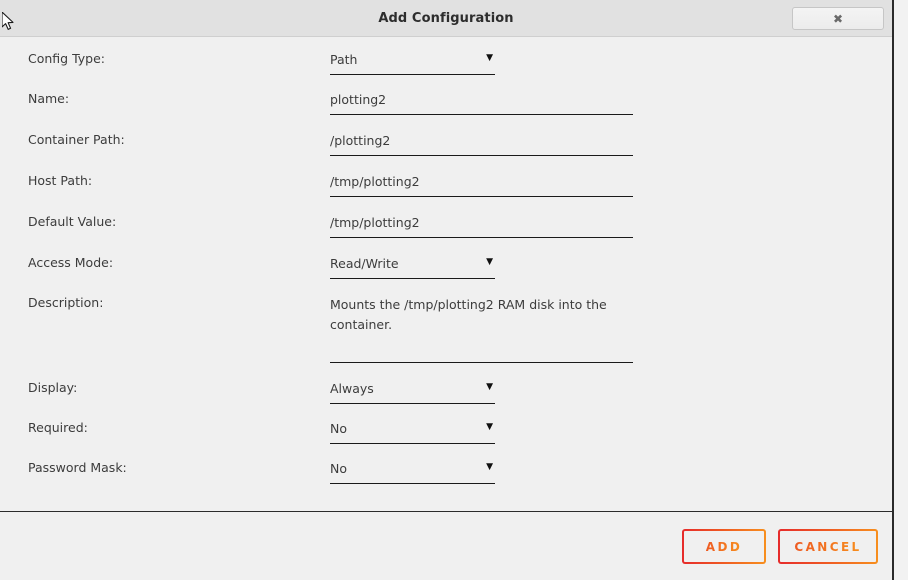 This screenshot has width=908, height=580. I want to click on label-config-type: Config Type:, so click(67, 58).